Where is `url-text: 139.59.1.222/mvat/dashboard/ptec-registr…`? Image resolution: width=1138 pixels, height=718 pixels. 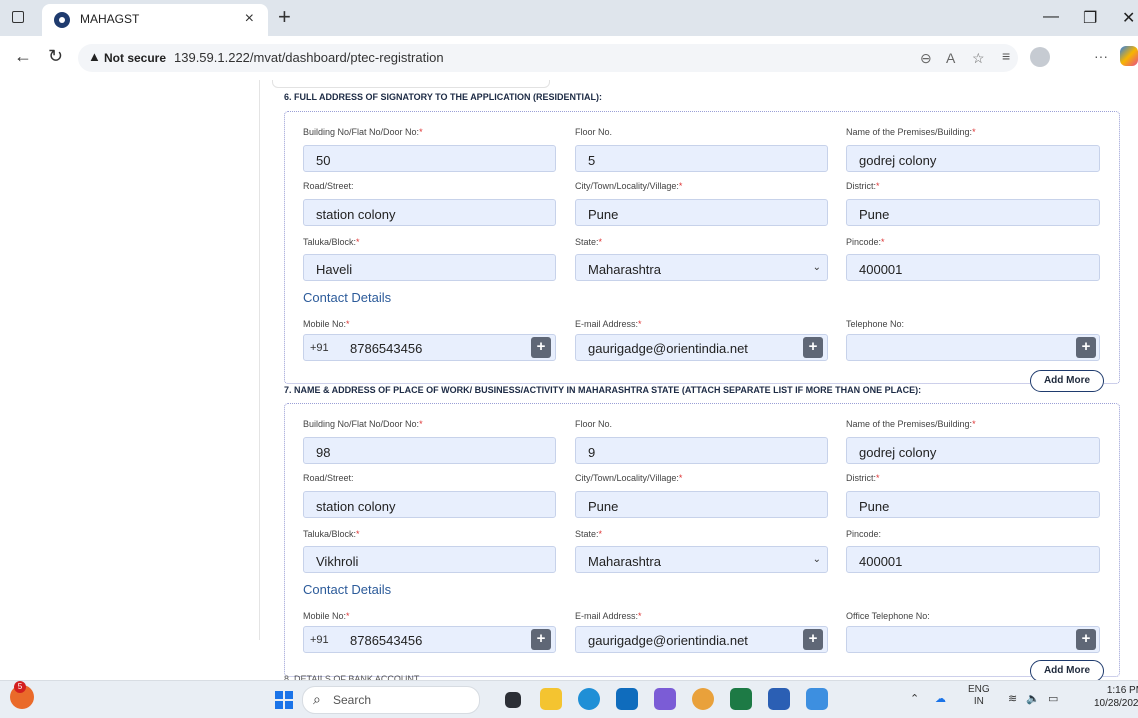 url-text: 139.59.1.222/mvat/dashboard/ptec-registr… is located at coordinates (309, 57).